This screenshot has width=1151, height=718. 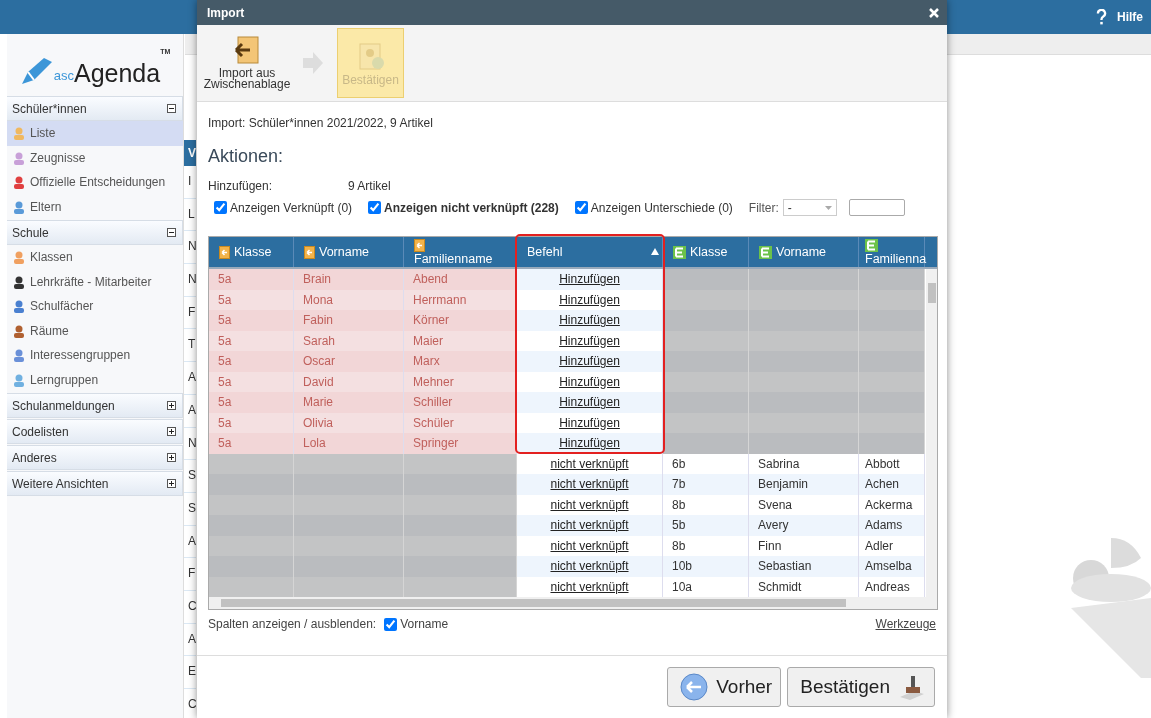 I want to click on sidebar-item: Offizielle Entscheidungen, so click(x=95, y=182).